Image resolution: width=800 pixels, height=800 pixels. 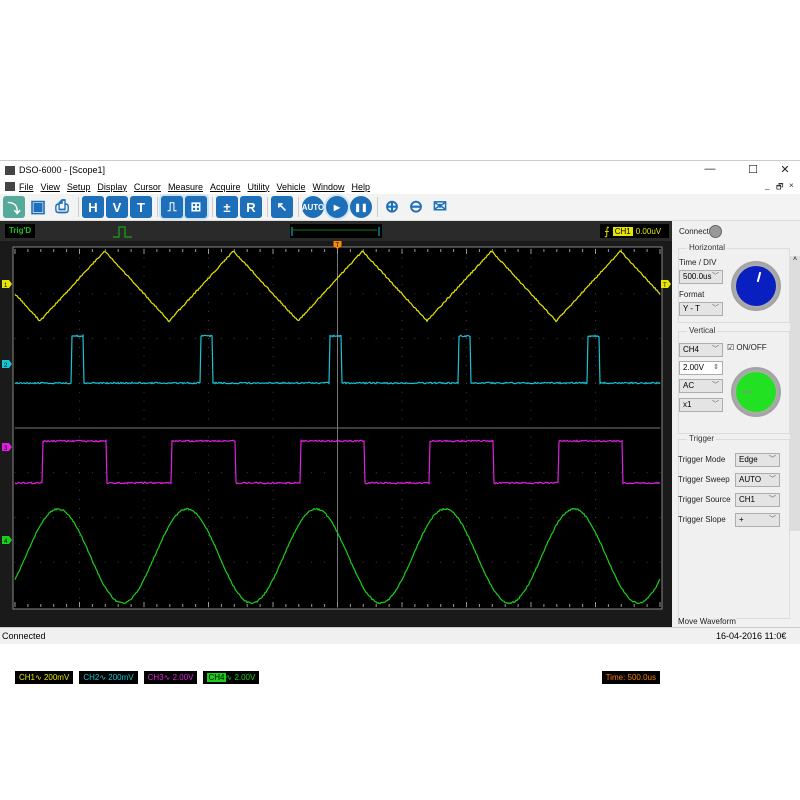 What do you see at coordinates (216, 677) in the screenshot?
I see `channel-name: CH4` at bounding box center [216, 677].